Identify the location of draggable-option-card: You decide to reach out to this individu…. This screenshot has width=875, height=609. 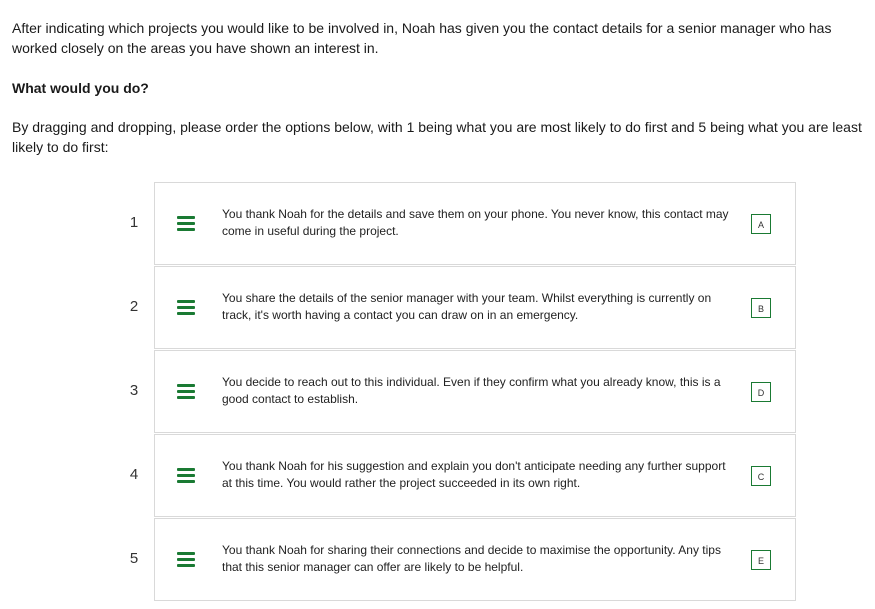
(475, 391).